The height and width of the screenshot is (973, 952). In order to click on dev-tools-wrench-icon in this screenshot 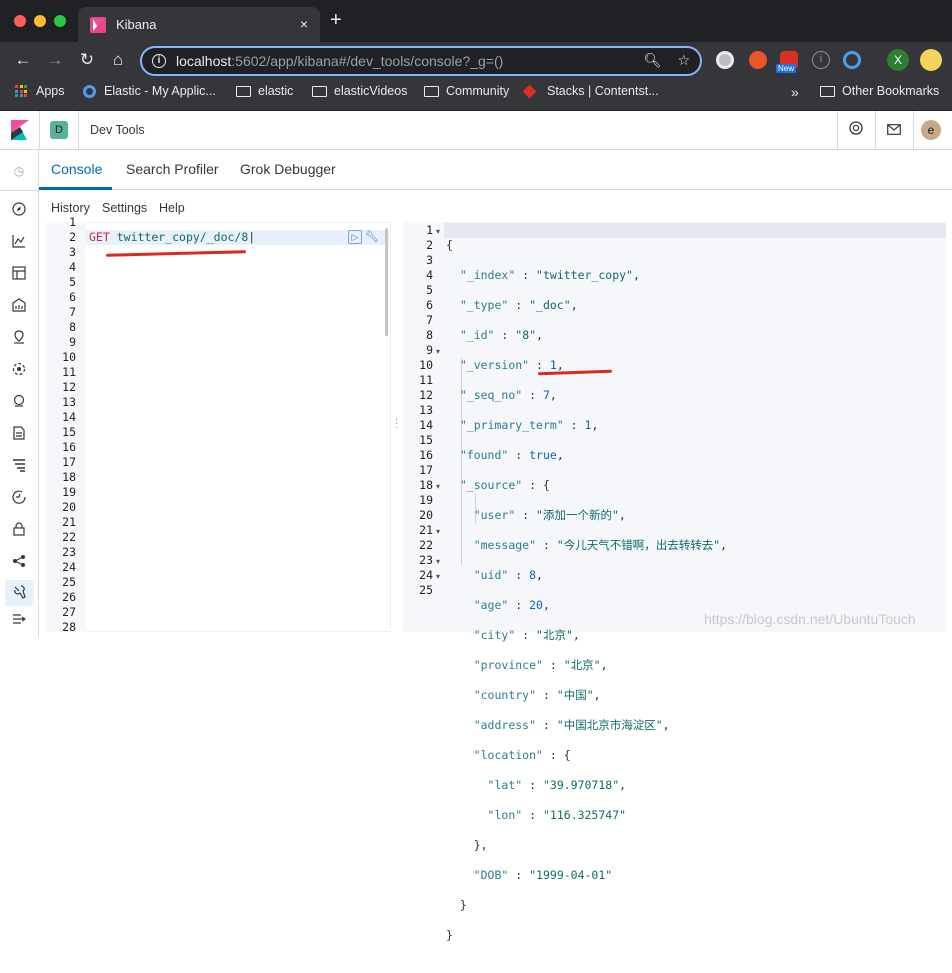, I will do `click(19, 593)`.